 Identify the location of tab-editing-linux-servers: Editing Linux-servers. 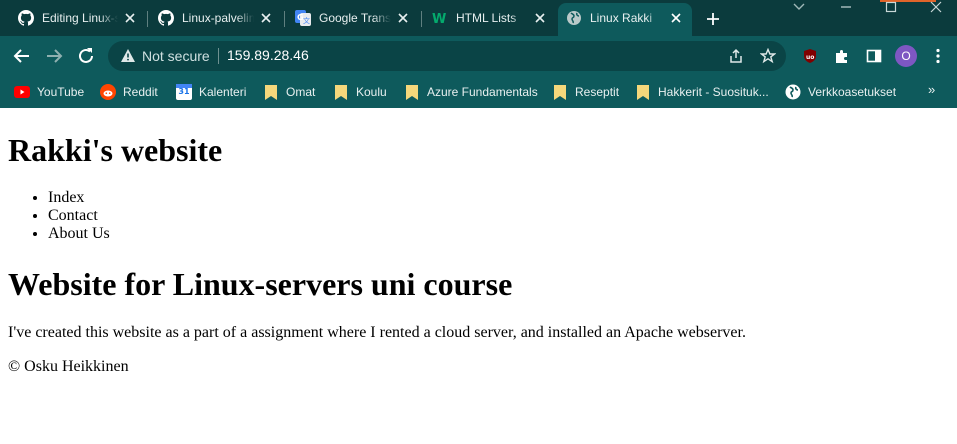
(78, 18).